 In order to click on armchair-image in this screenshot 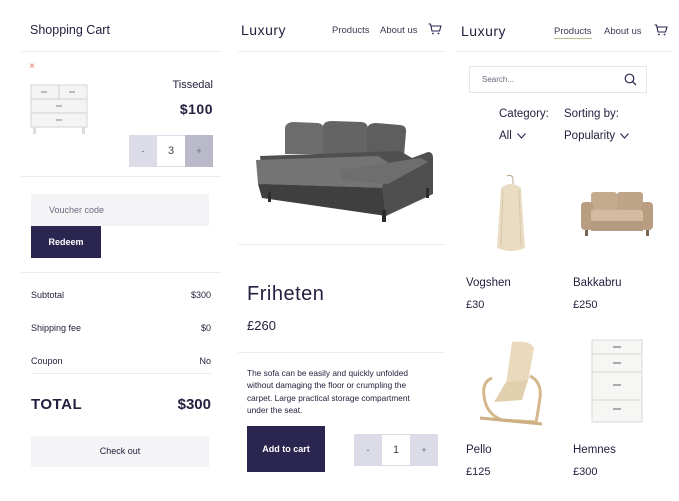, I will do `click(511, 383)`.